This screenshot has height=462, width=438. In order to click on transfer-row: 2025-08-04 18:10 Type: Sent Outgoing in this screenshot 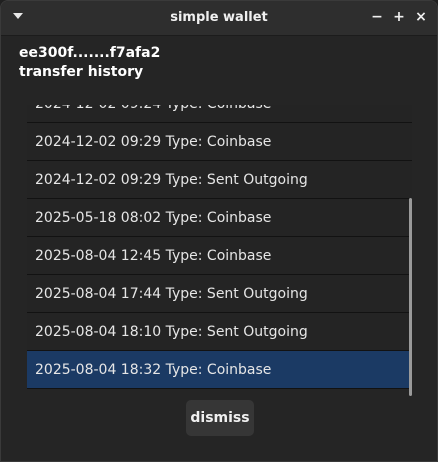, I will do `click(219, 332)`.